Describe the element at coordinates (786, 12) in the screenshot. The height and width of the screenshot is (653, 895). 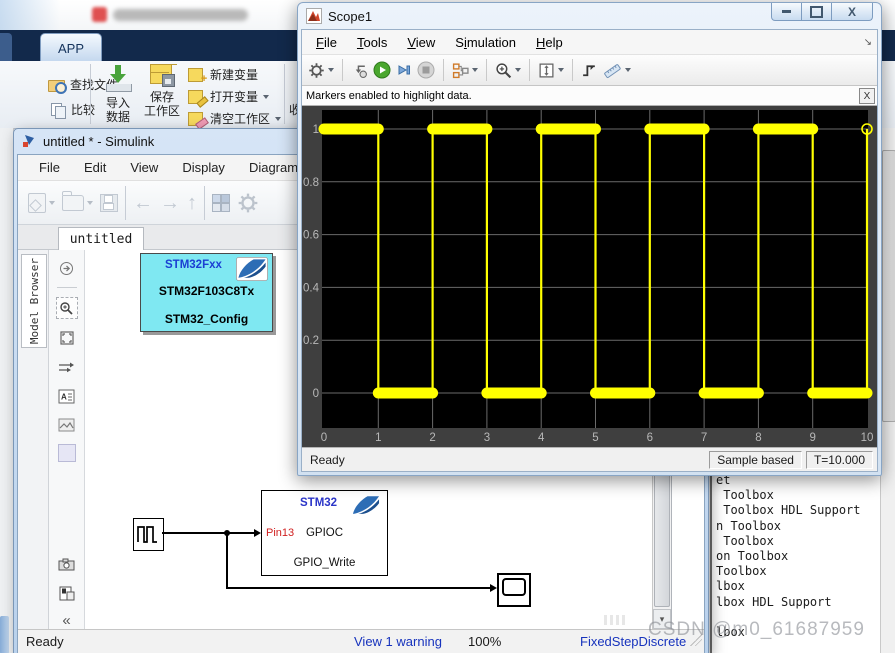
I see `minimize-button` at that location.